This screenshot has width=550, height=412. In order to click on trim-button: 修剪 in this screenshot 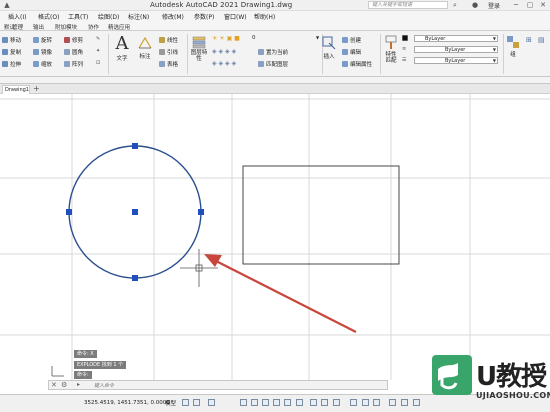, I will do `click(73, 40)`.